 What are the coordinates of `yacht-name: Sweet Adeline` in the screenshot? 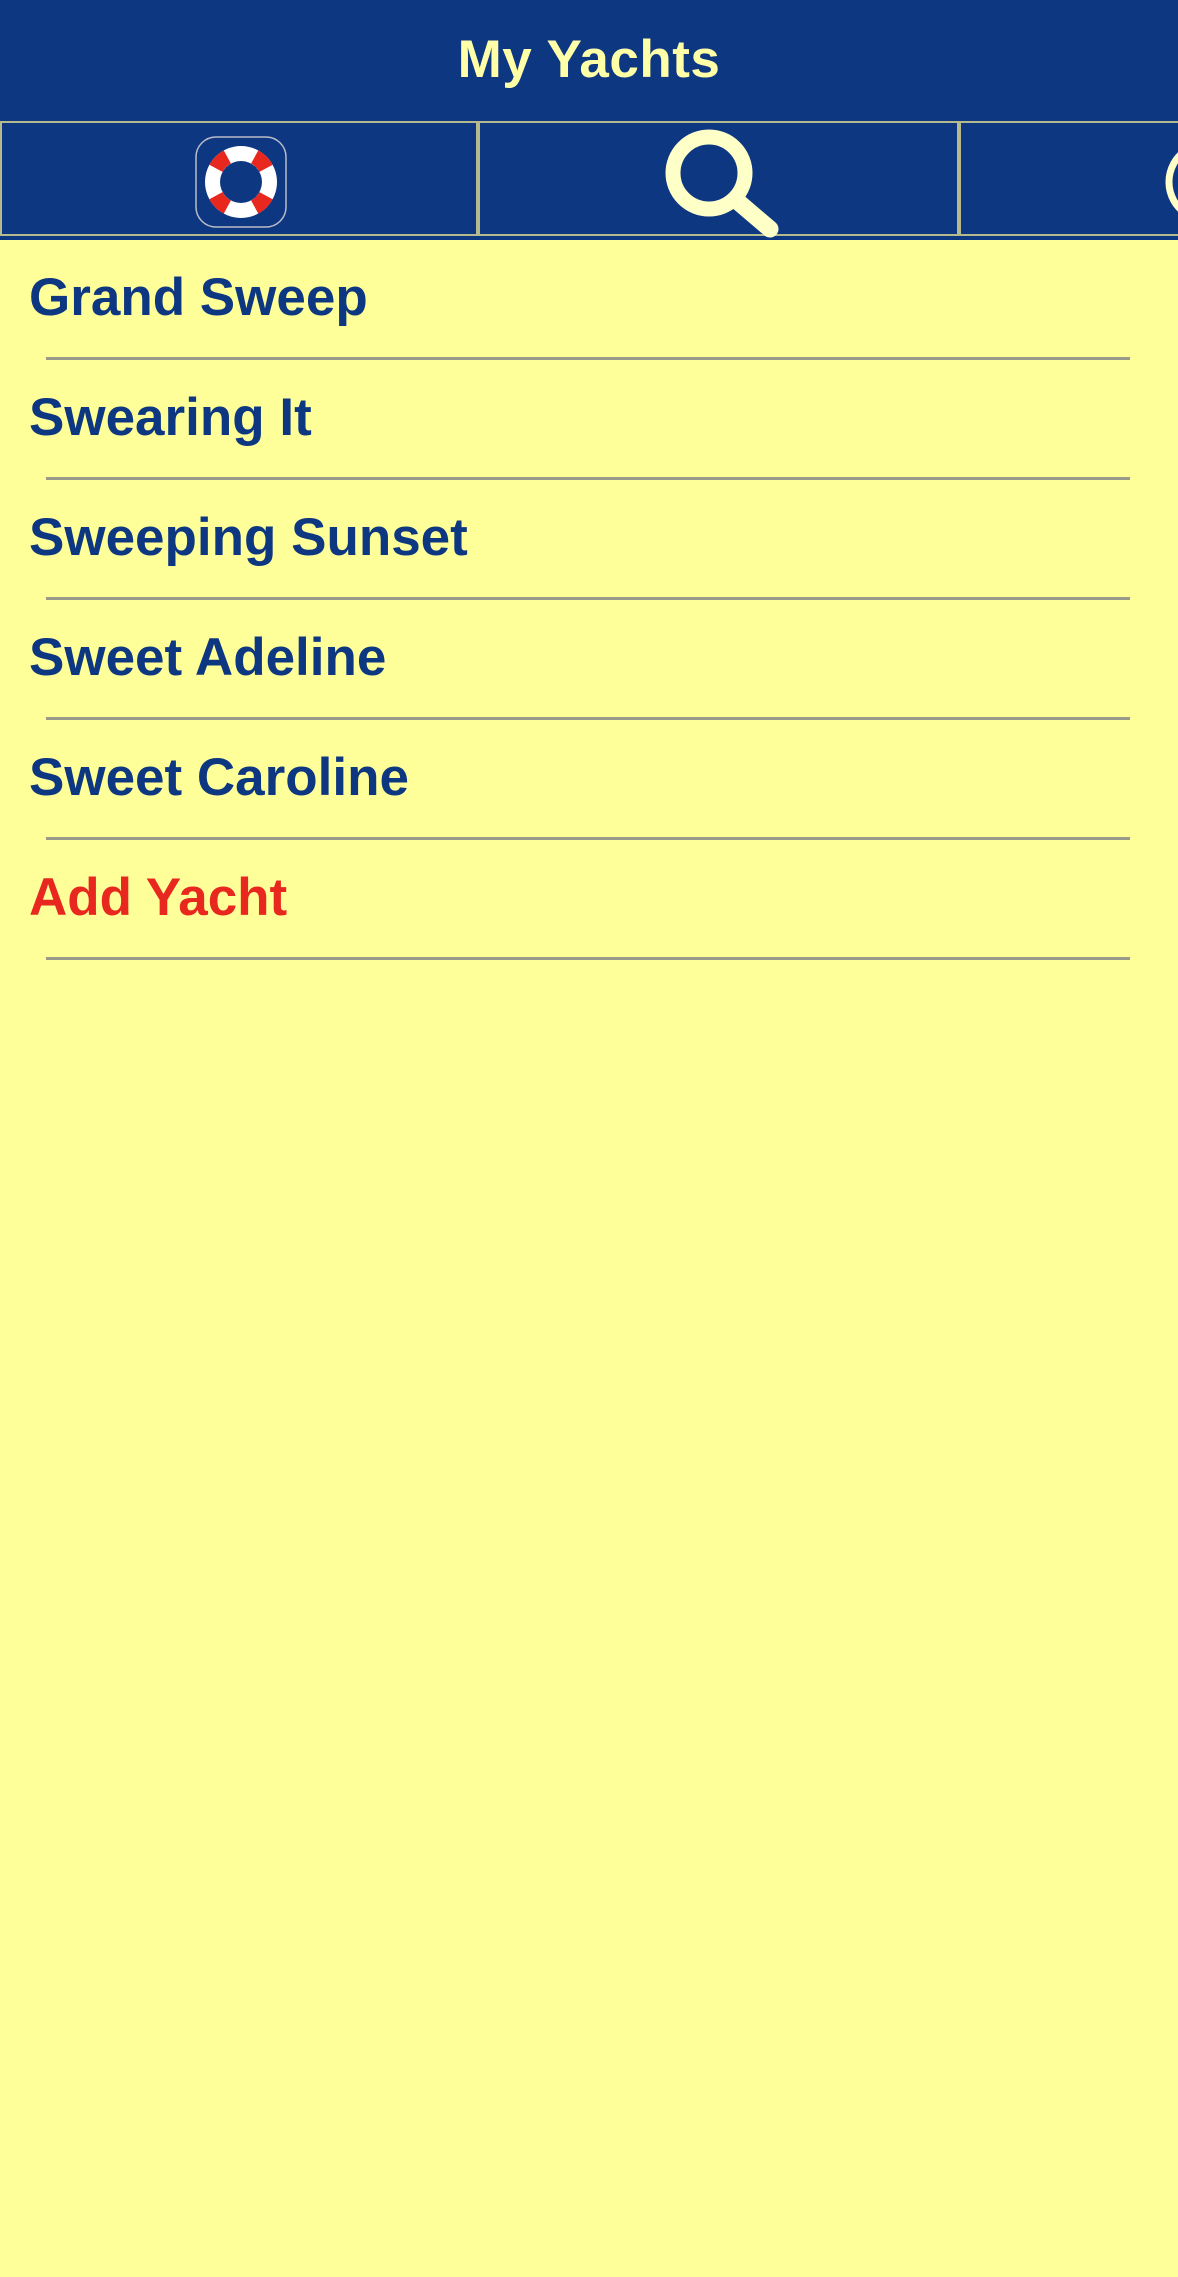 It's located at (208, 657).